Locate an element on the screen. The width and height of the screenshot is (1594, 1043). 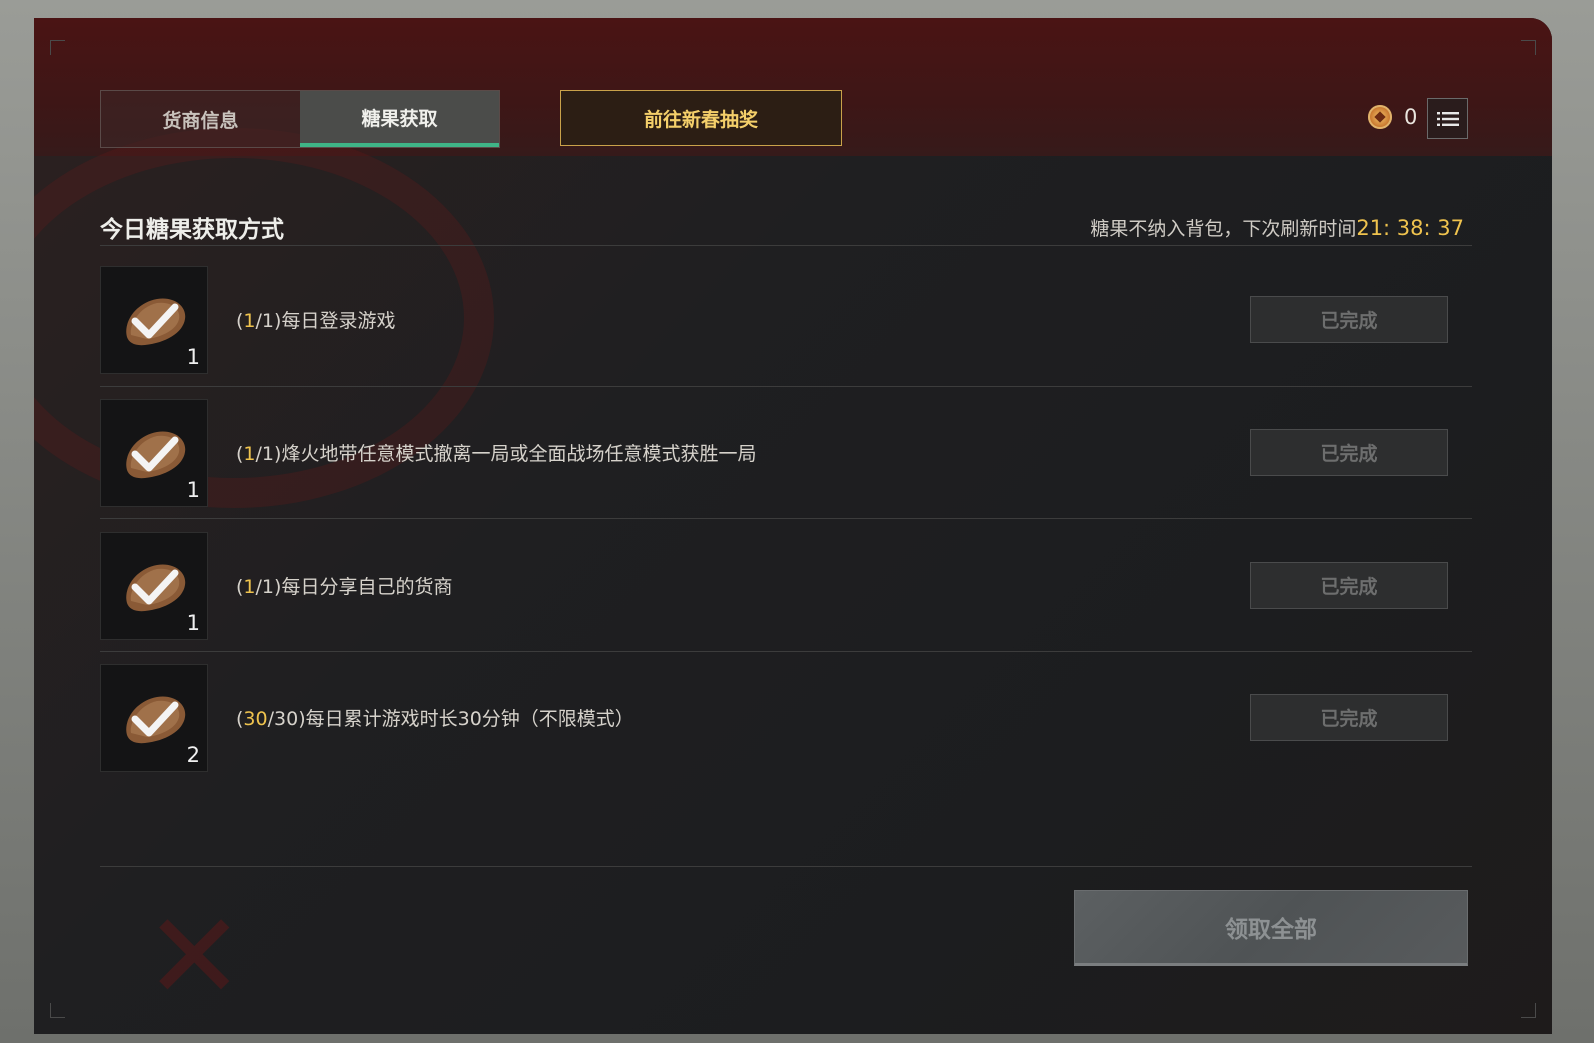
menu-button is located at coordinates (1447, 118).